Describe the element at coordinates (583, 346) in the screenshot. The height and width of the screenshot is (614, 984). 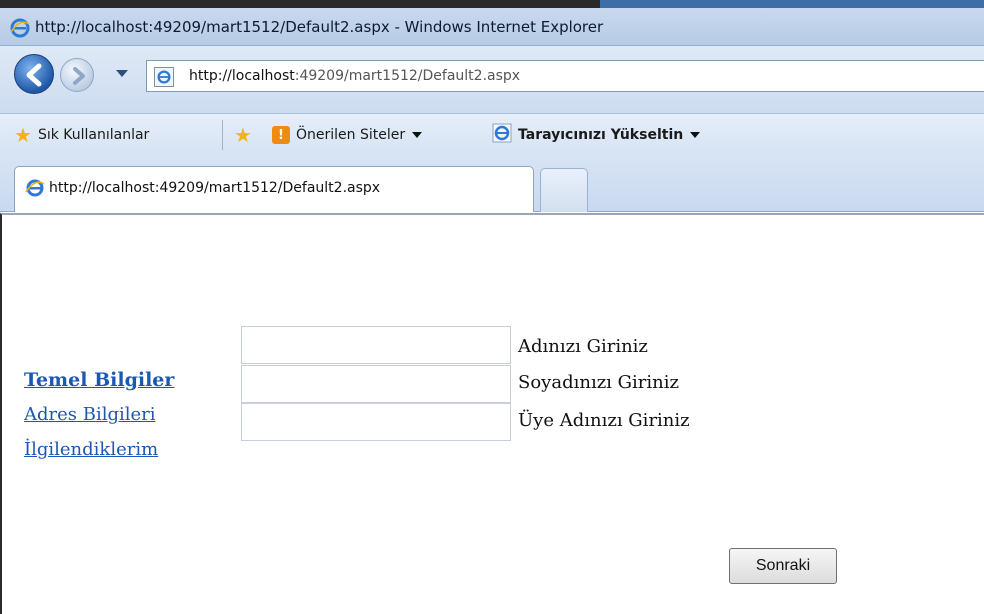
I see `first-name-label: Adınızı Giriniz` at that location.